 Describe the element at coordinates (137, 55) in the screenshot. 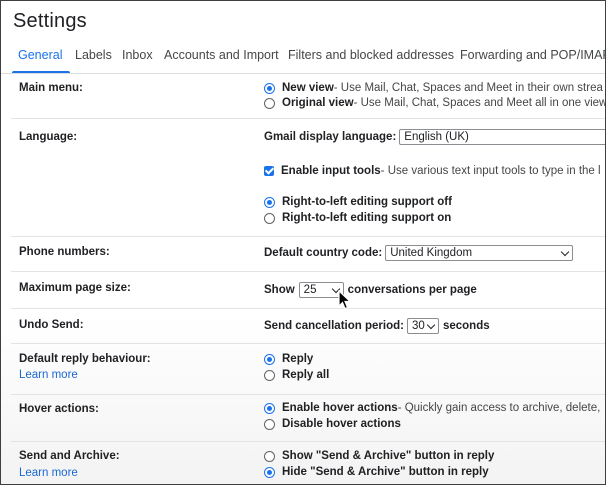

I see `tab-inbox: Inbox` at that location.